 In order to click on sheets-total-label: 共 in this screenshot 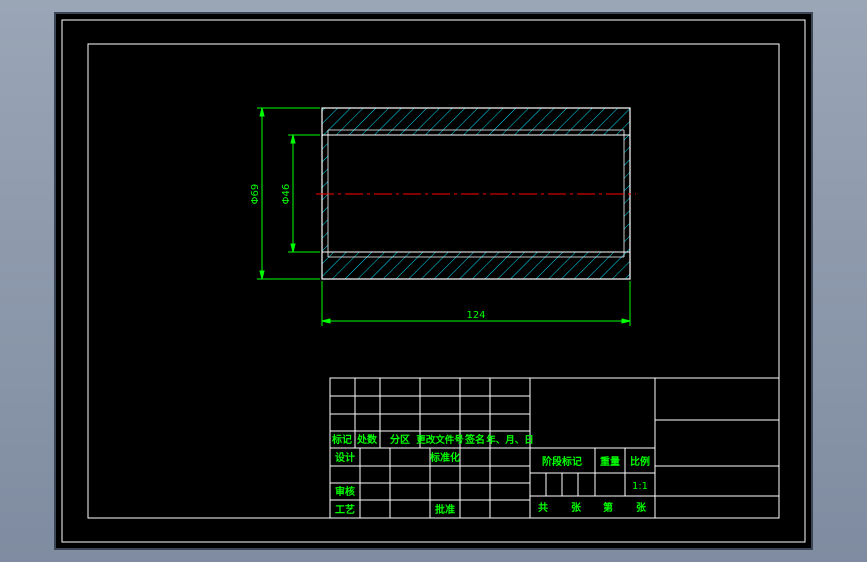, I will do `click(543, 507)`.